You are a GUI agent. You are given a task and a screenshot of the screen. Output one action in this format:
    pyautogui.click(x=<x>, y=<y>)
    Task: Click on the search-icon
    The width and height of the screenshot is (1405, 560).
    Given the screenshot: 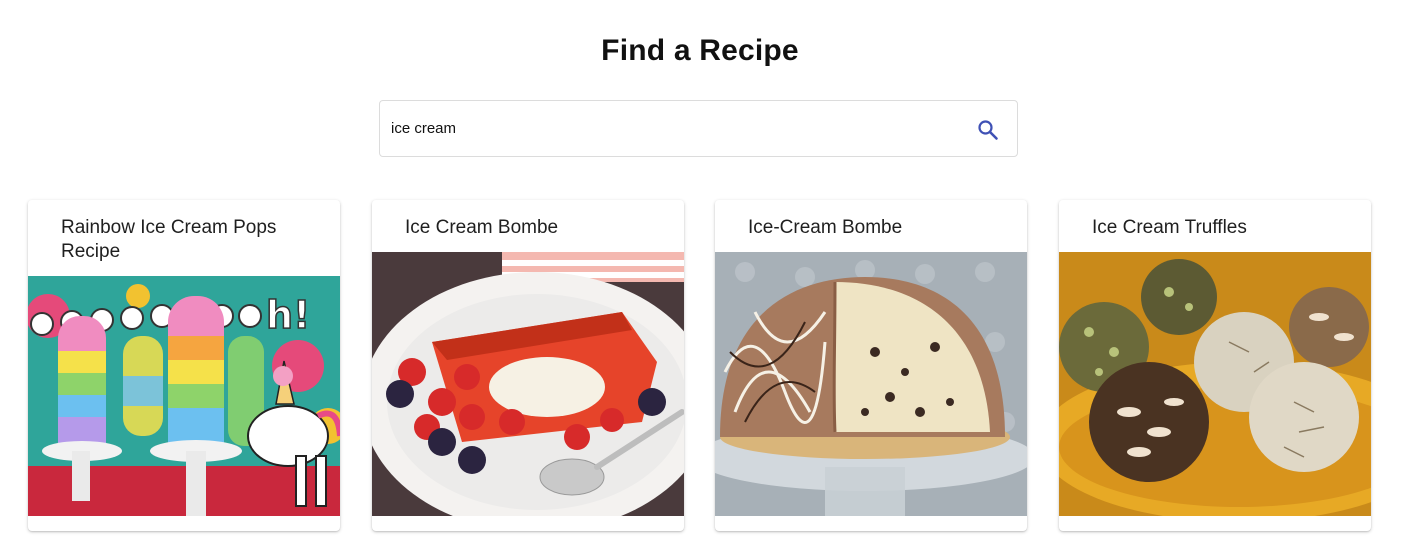 What is the action you would take?
    pyautogui.click(x=988, y=130)
    